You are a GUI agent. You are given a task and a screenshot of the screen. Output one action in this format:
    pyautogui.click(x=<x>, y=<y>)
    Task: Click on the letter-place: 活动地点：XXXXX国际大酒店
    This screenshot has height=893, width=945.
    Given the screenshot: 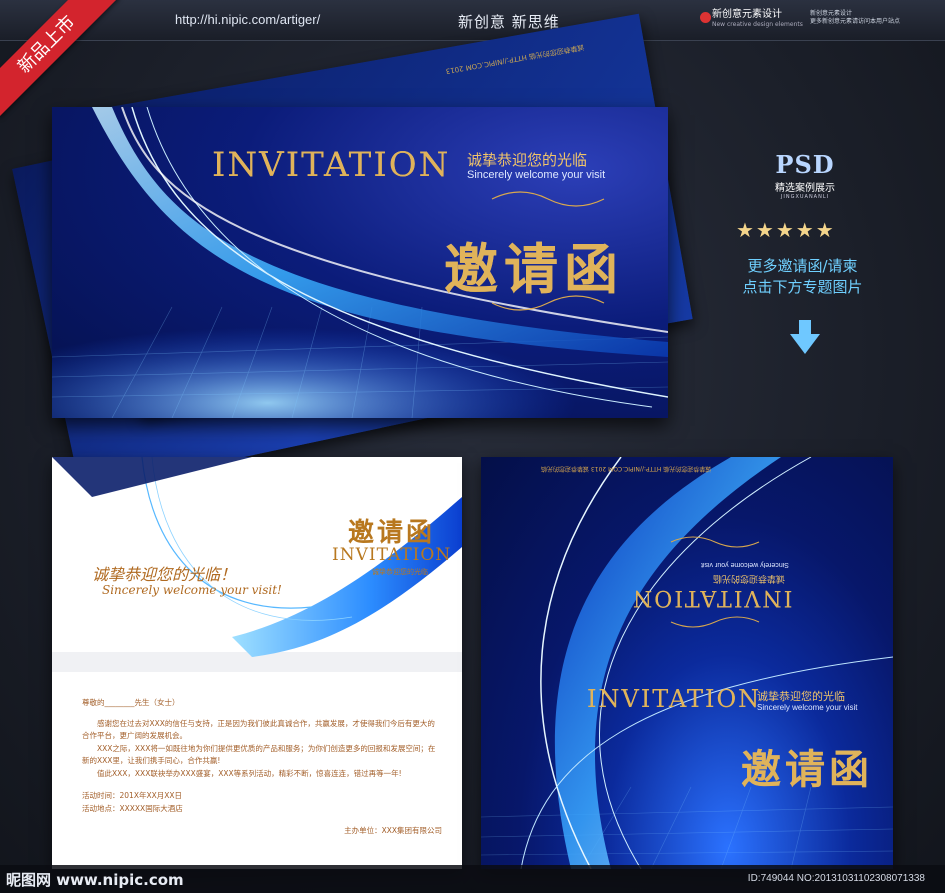 What is the action you would take?
    pyautogui.click(x=132, y=808)
    